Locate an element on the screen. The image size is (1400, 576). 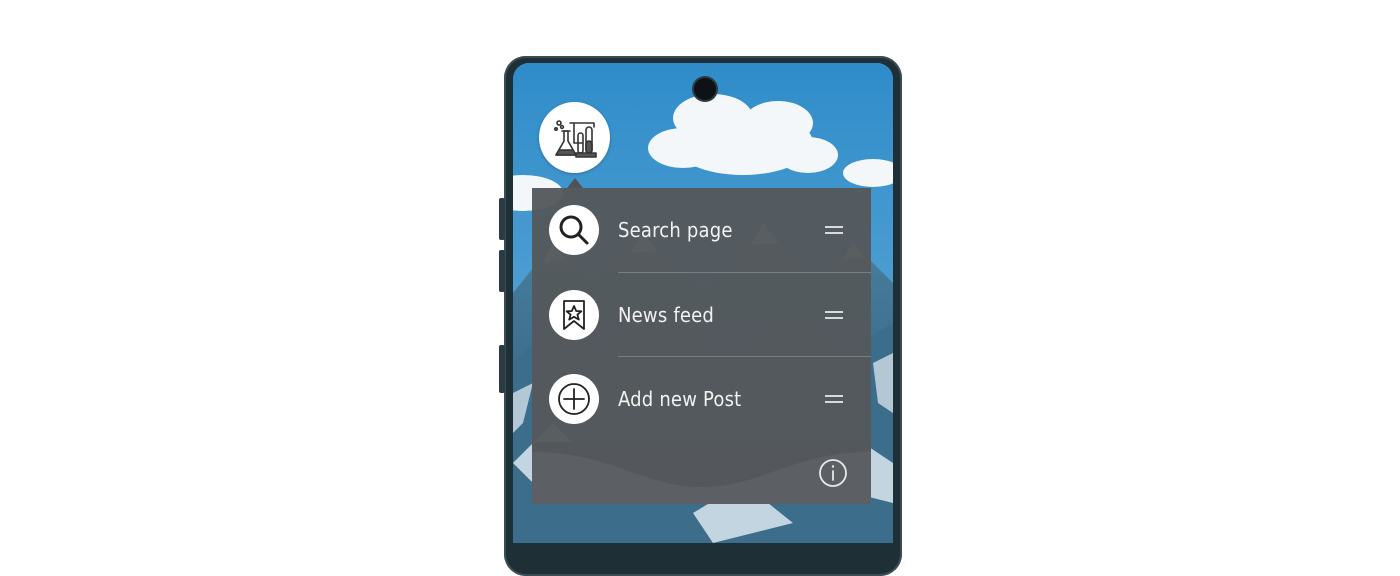
bookmark-star-icon is located at coordinates (574, 315).